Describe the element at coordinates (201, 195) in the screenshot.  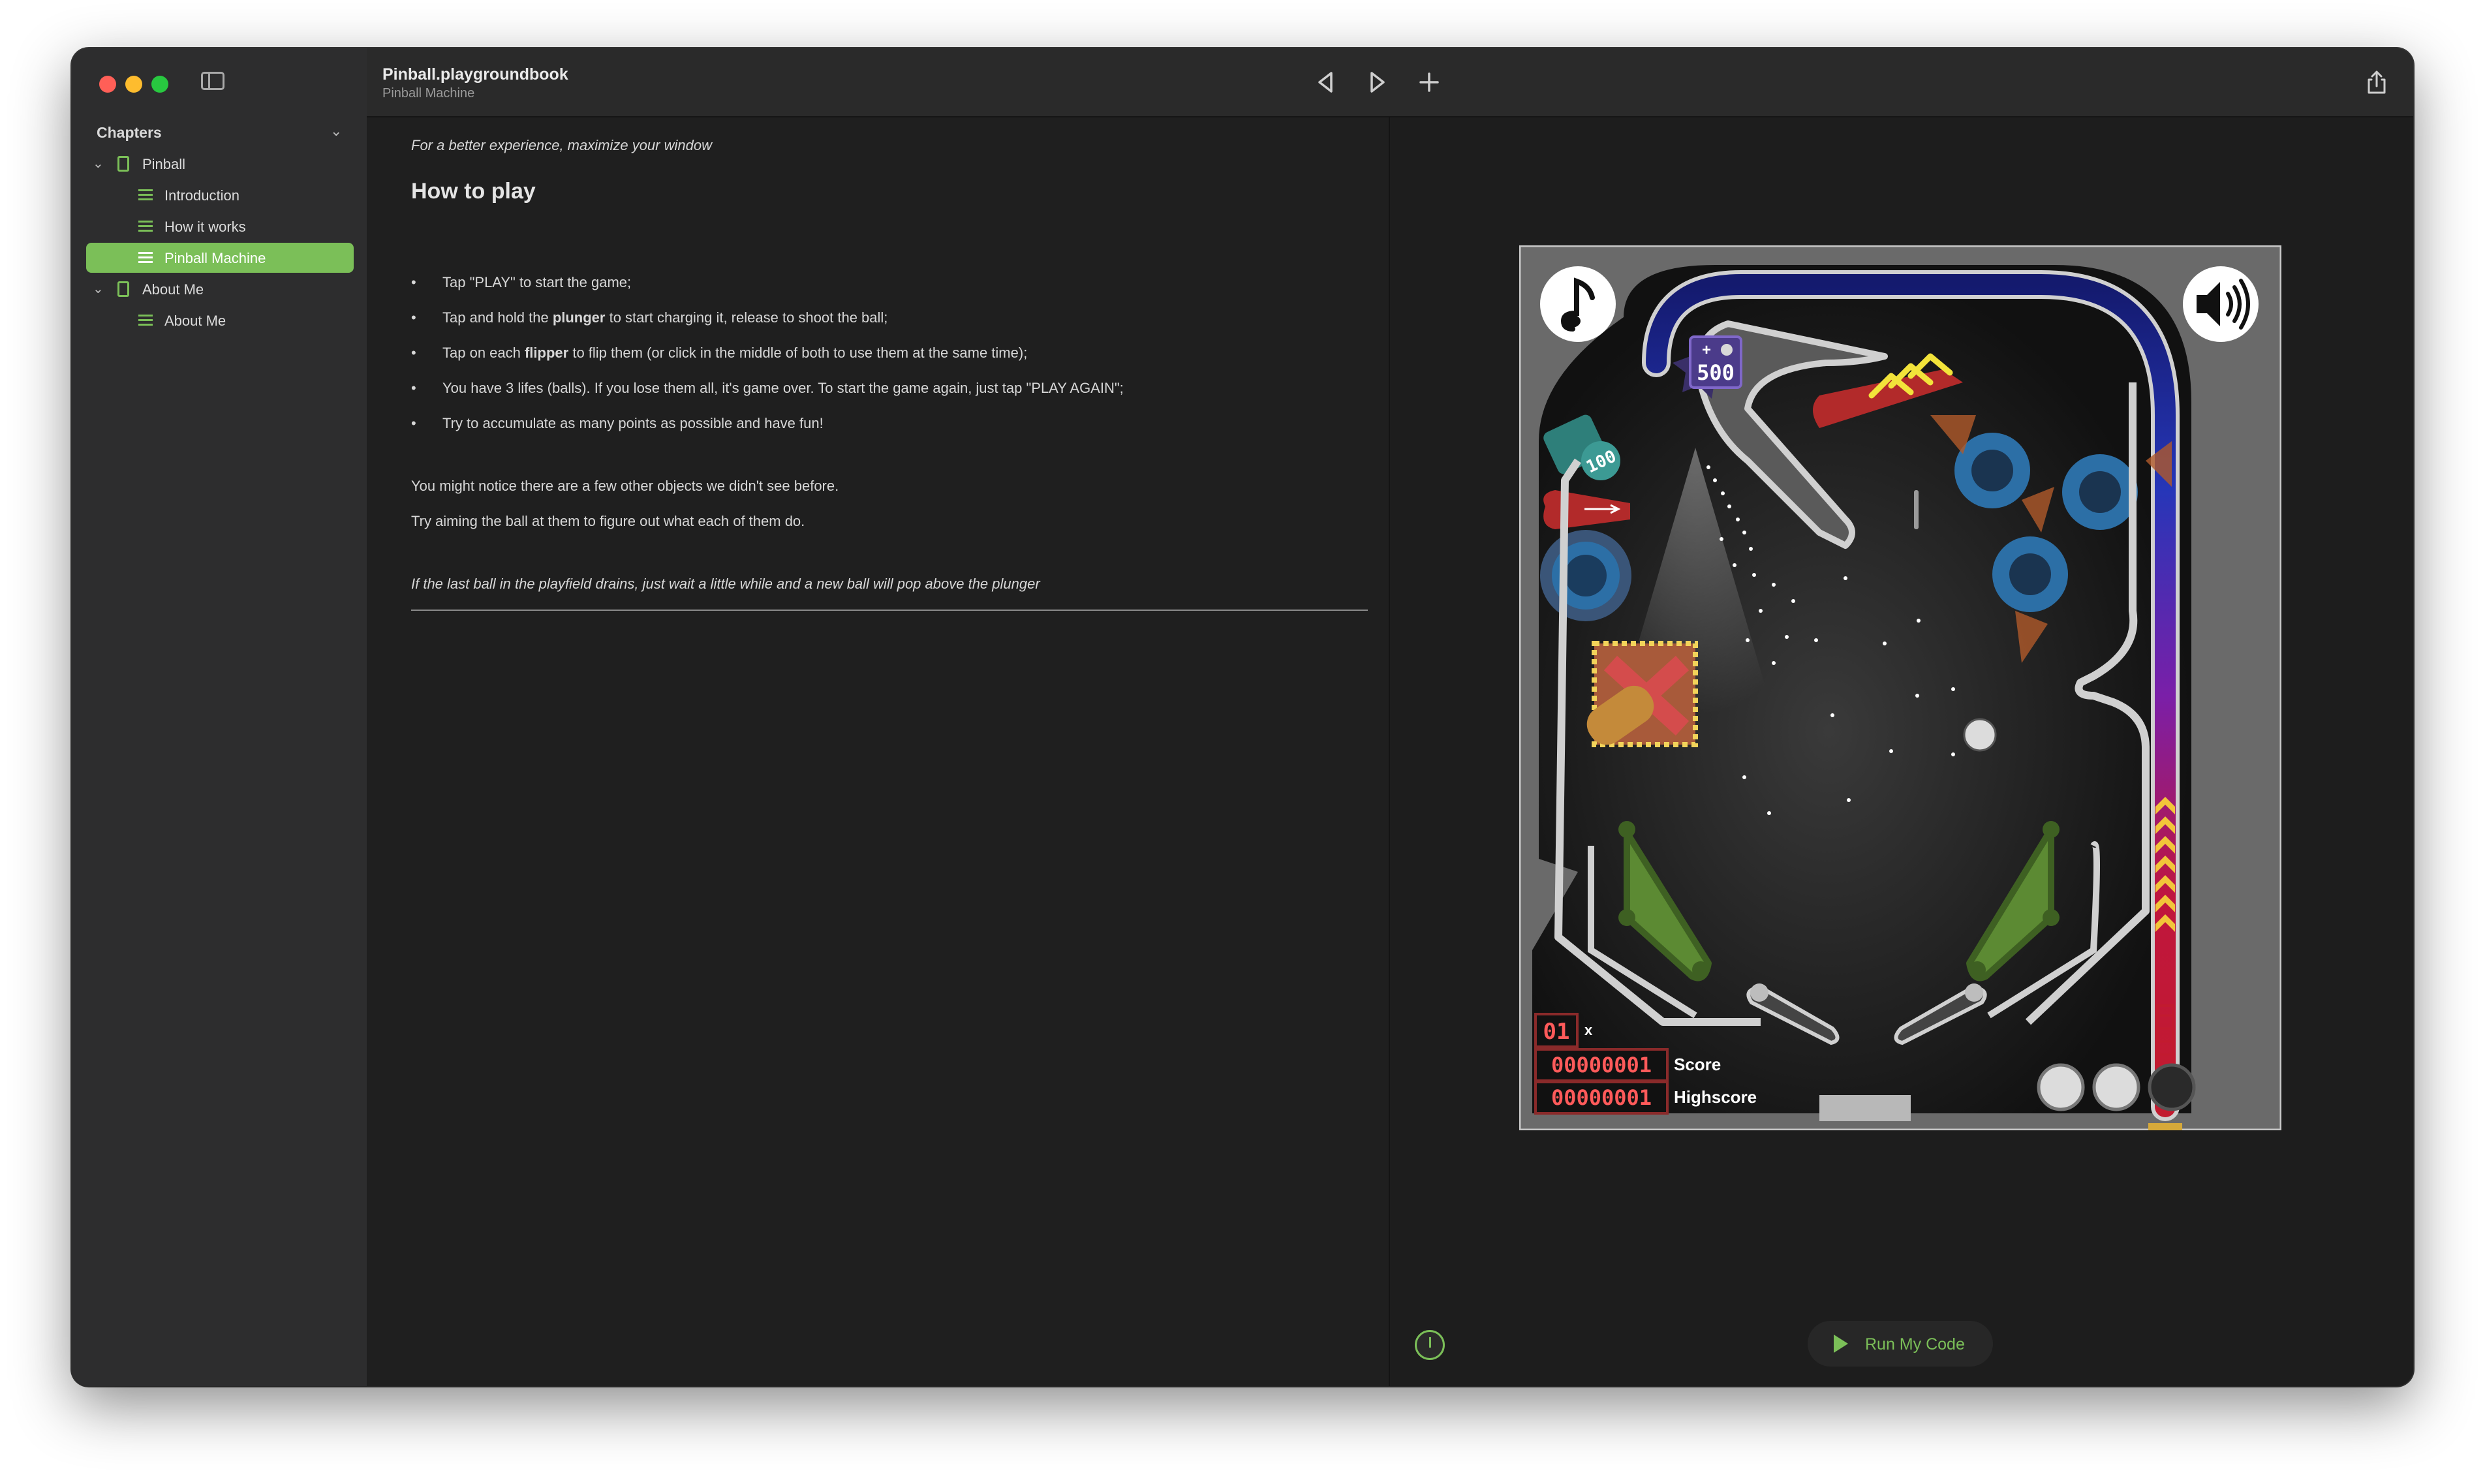
I see `sidebar-item-label: Introduction` at that location.